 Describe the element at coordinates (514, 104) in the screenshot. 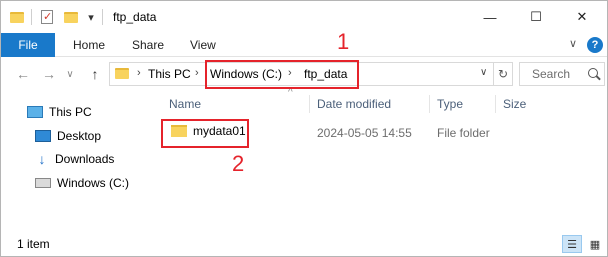

I see `column-header-size: Size` at that location.